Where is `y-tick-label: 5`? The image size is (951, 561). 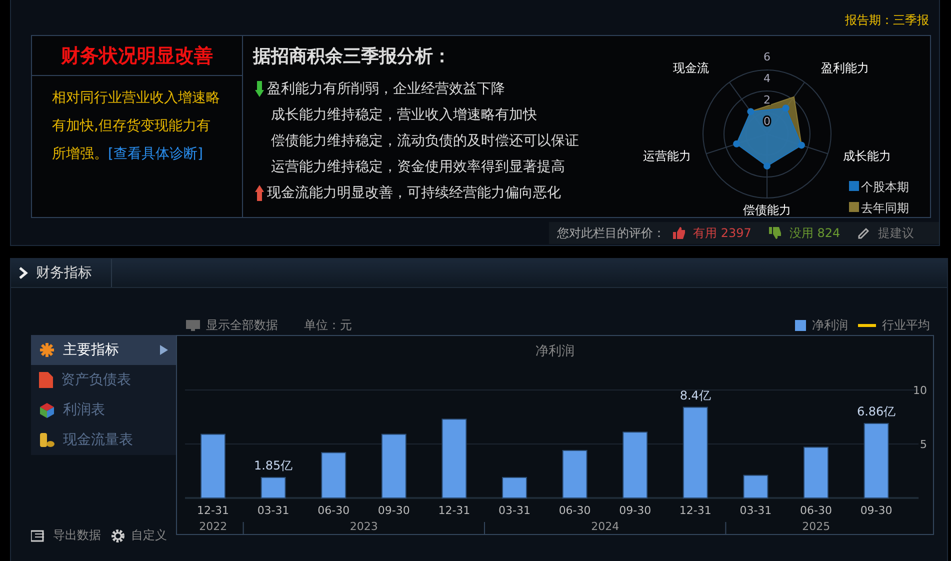 y-tick-label: 5 is located at coordinates (923, 444).